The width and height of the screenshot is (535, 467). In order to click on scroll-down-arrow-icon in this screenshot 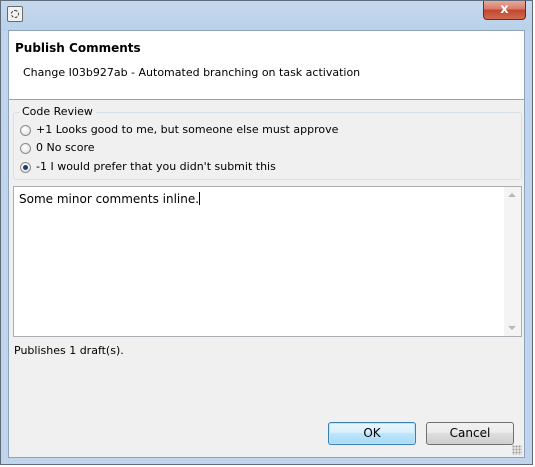, I will do `click(512, 328)`.